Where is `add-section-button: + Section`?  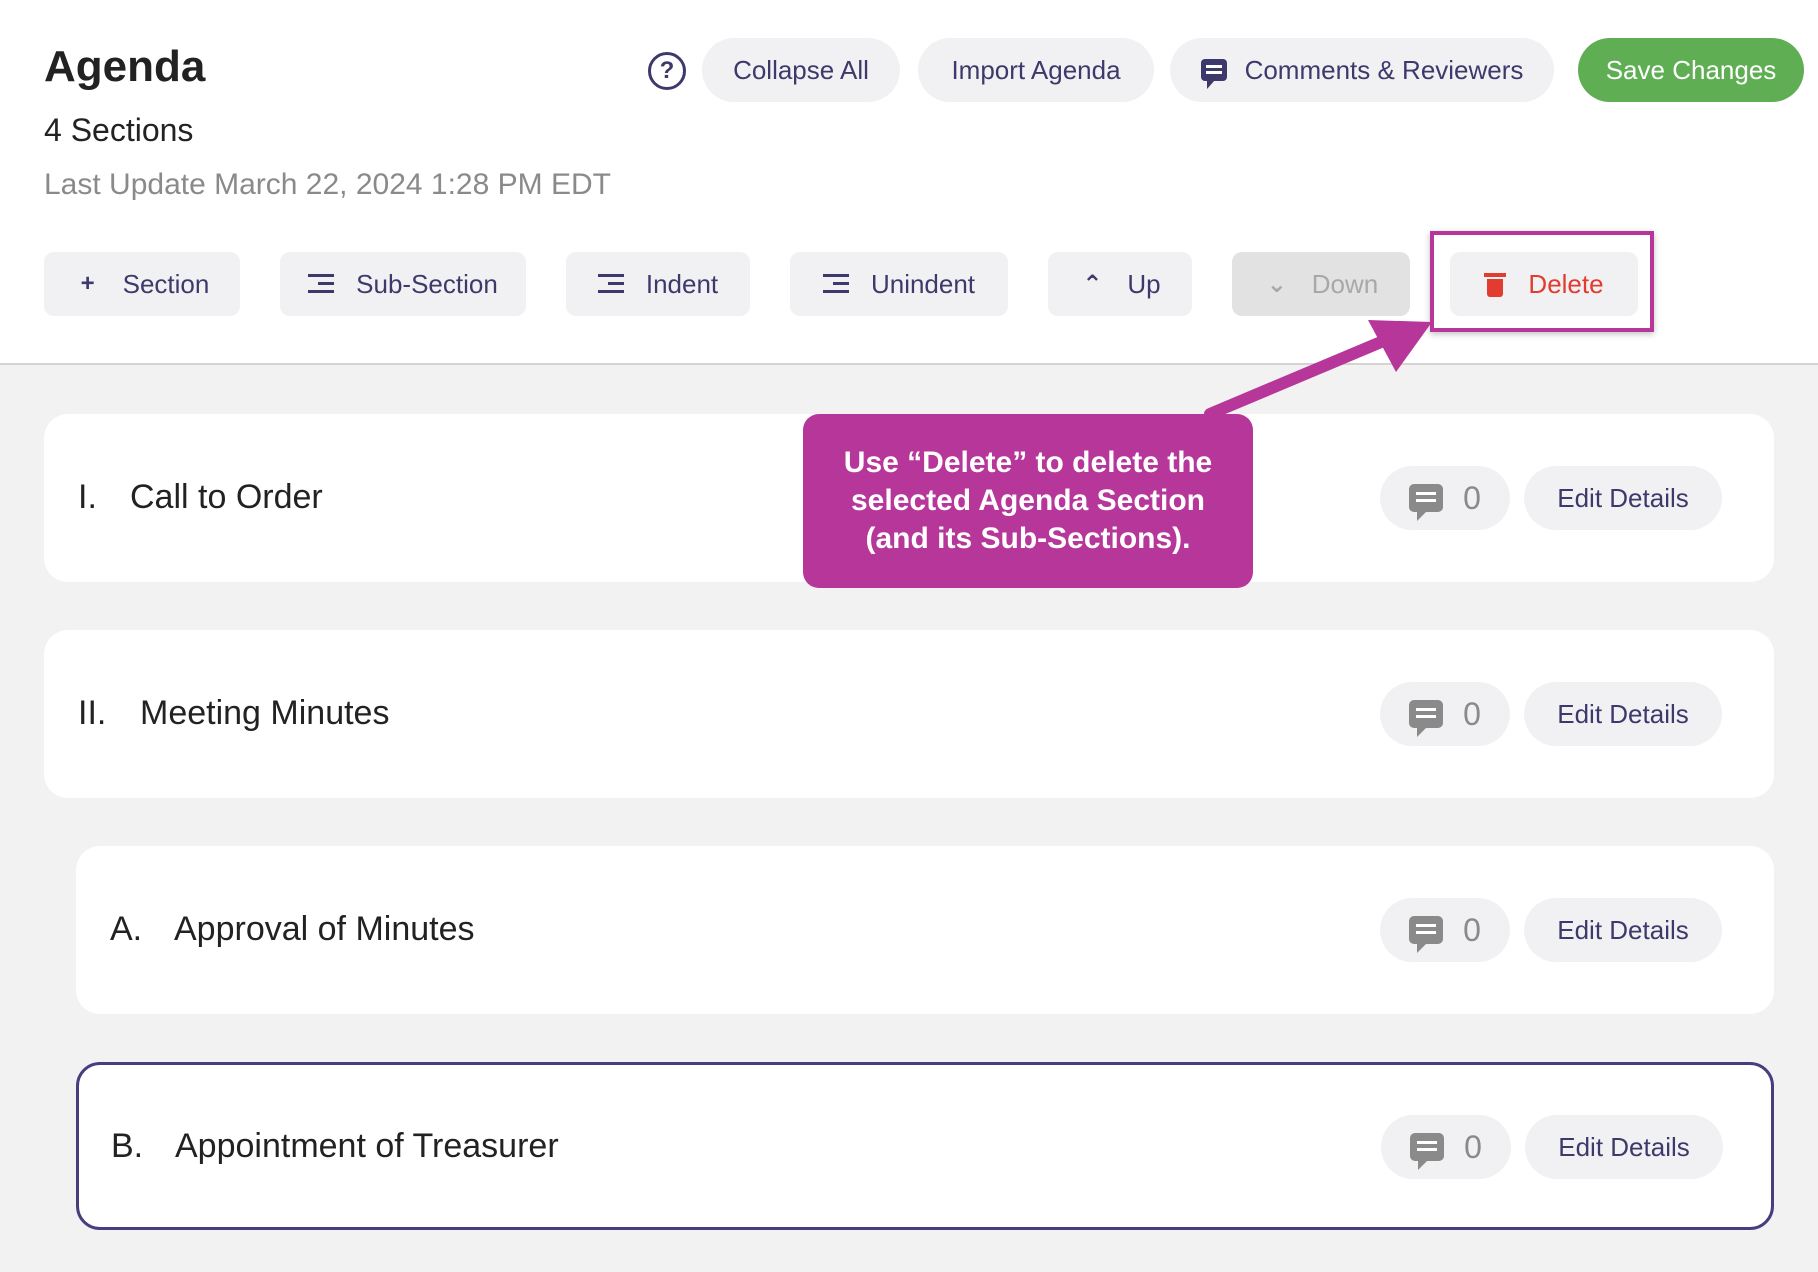 add-section-button: + Section is located at coordinates (142, 284).